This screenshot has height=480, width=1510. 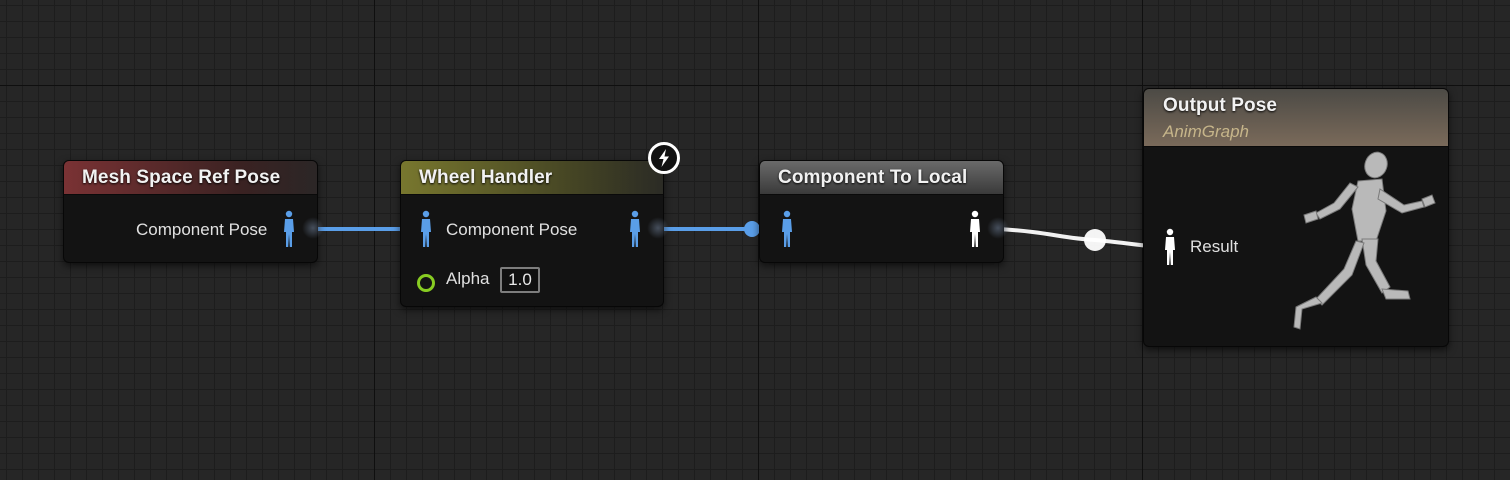 I want to click on node-header: Wheel Handler, so click(x=532, y=178).